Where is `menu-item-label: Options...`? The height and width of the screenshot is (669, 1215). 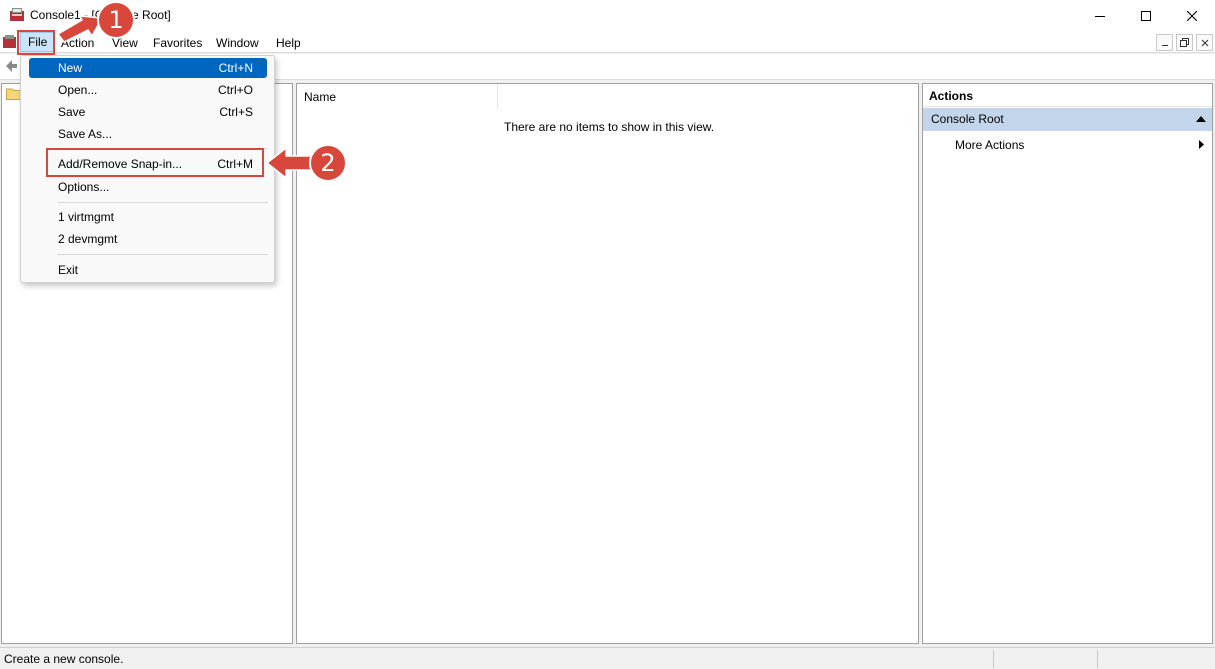
menu-item-label: Options... is located at coordinates (84, 187).